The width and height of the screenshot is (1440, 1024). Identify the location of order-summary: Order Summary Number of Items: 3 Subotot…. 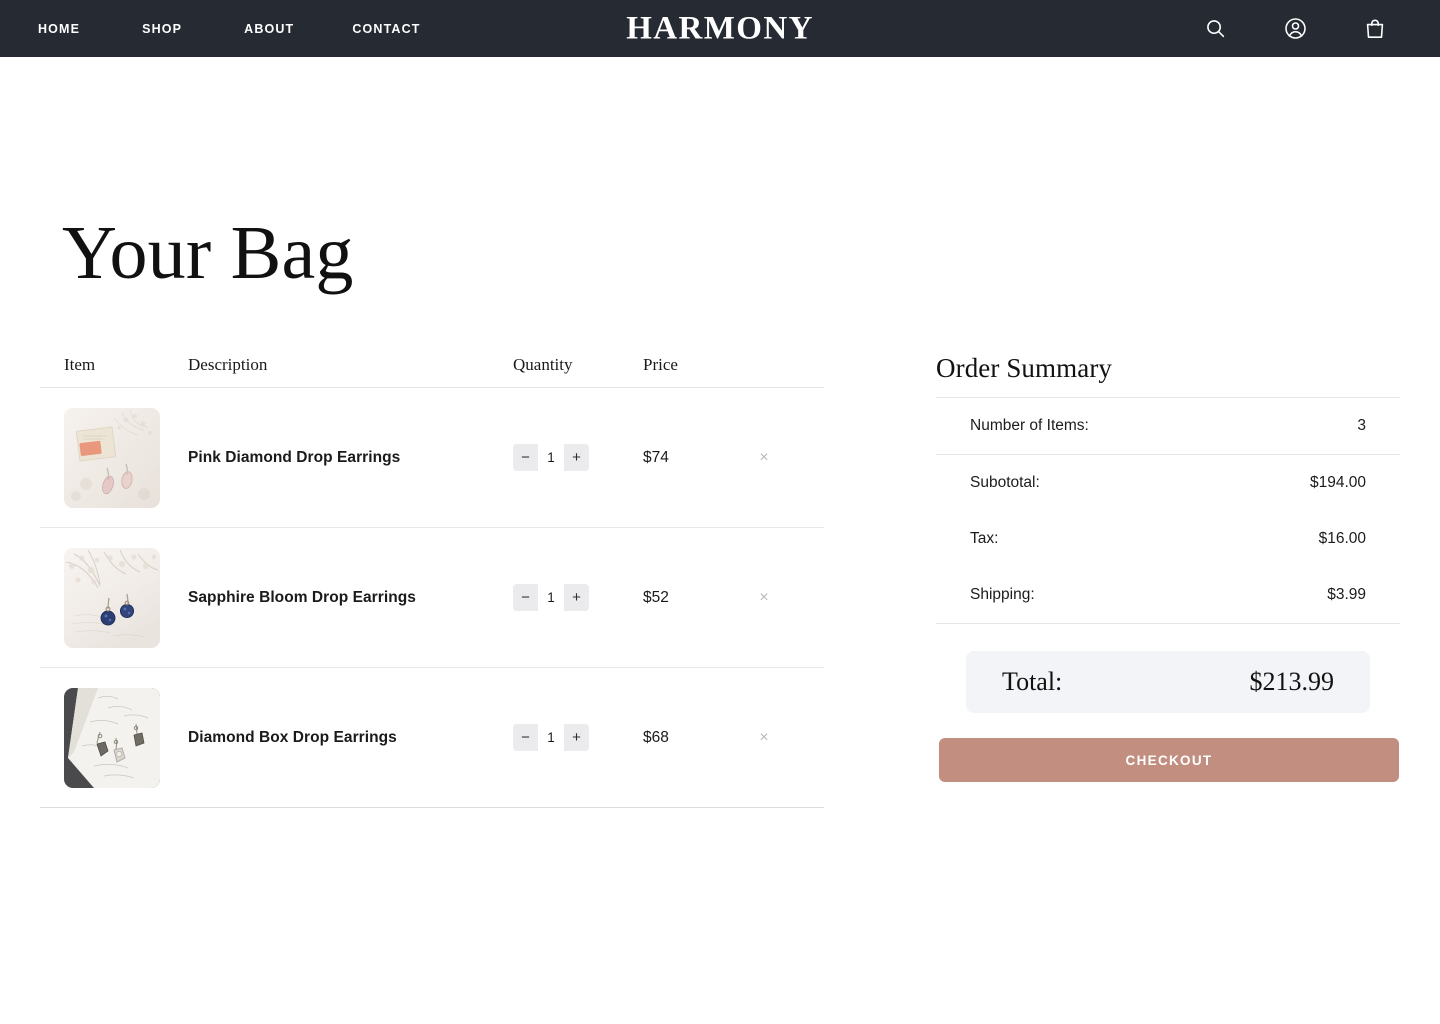
(1168, 567).